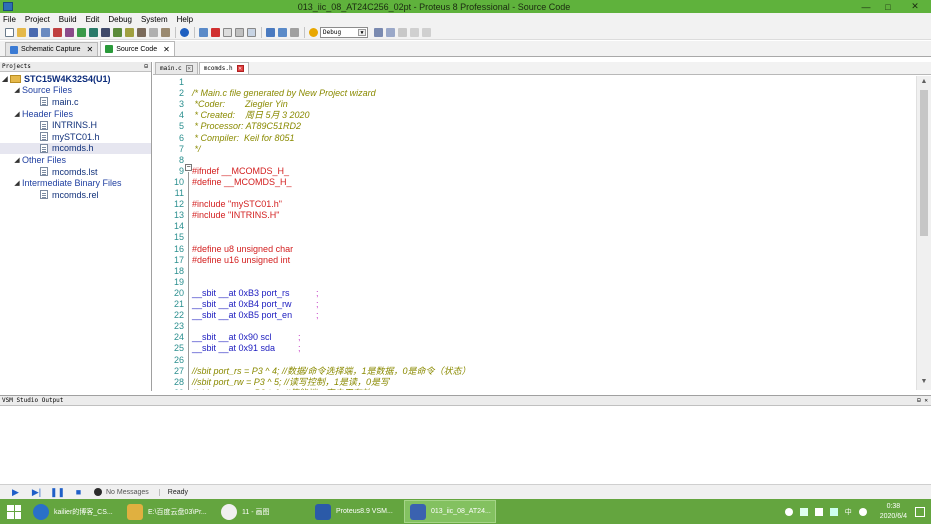  What do you see at coordinates (227, 32) in the screenshot?
I see `new-document-icon` at bounding box center [227, 32].